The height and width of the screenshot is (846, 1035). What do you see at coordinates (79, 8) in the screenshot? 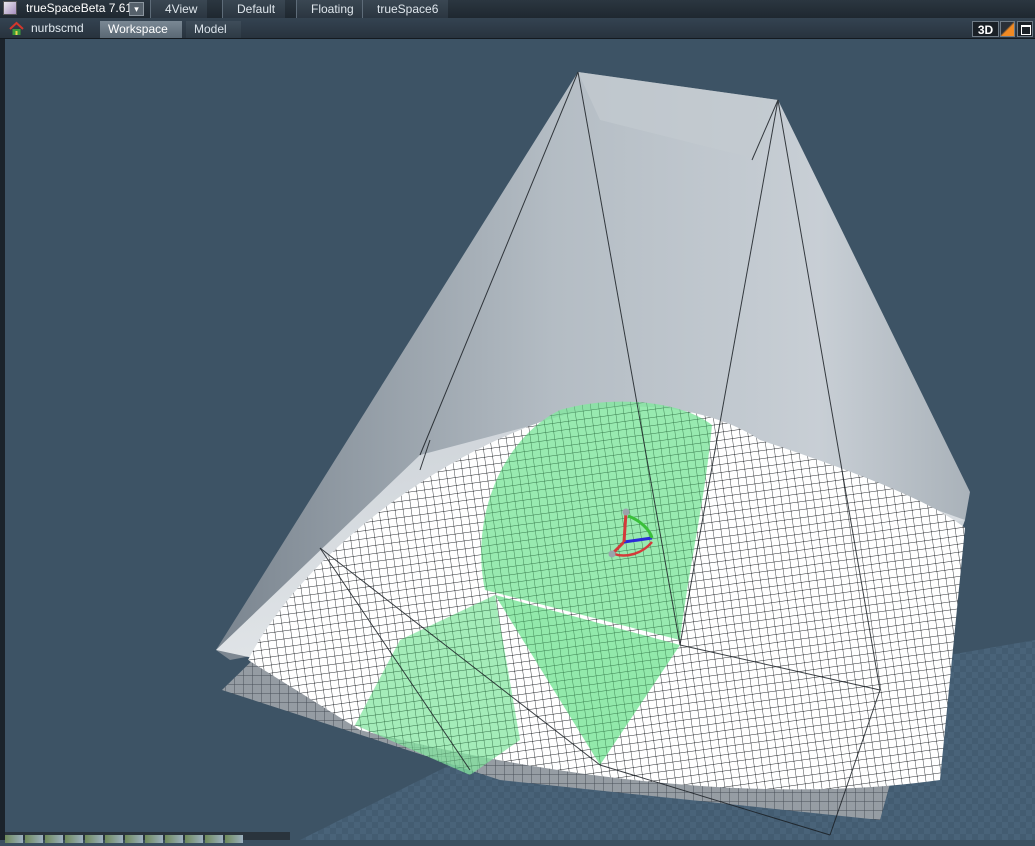
I see `app-title: trueSpaceBeta 7.61` at bounding box center [79, 8].